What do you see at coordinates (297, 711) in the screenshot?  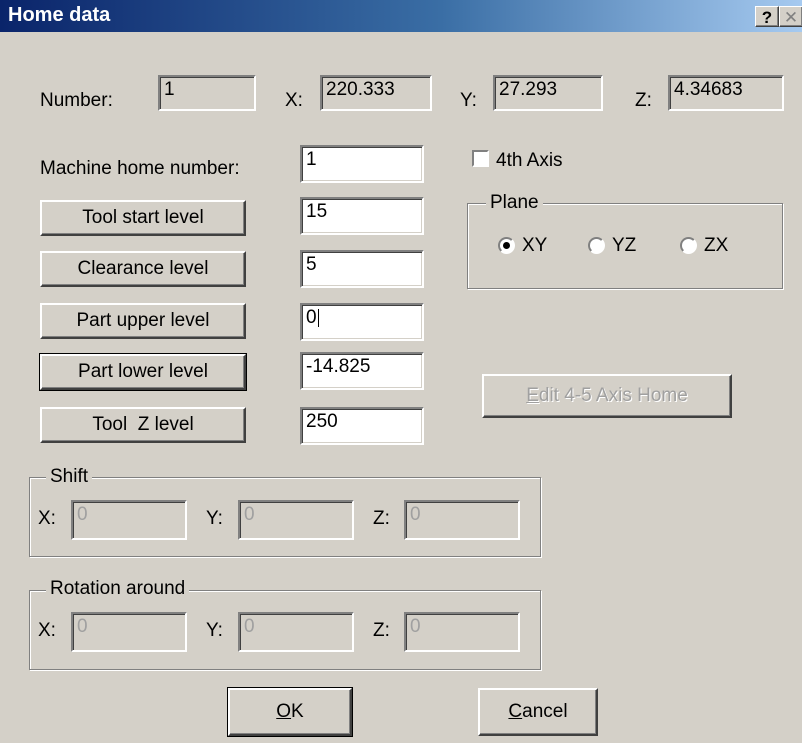 I see `ok-label: K` at bounding box center [297, 711].